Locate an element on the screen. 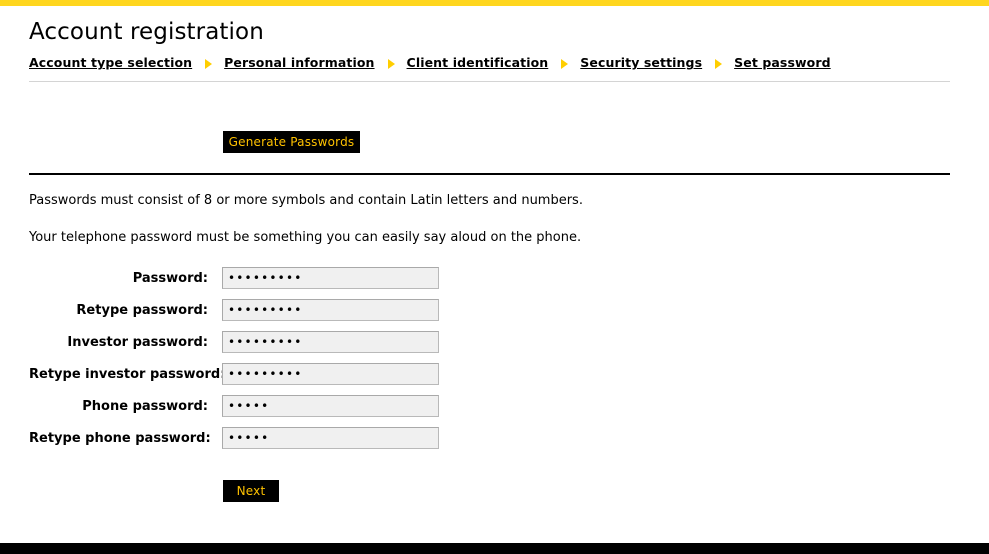  label-password: Password: is located at coordinates (170, 278).